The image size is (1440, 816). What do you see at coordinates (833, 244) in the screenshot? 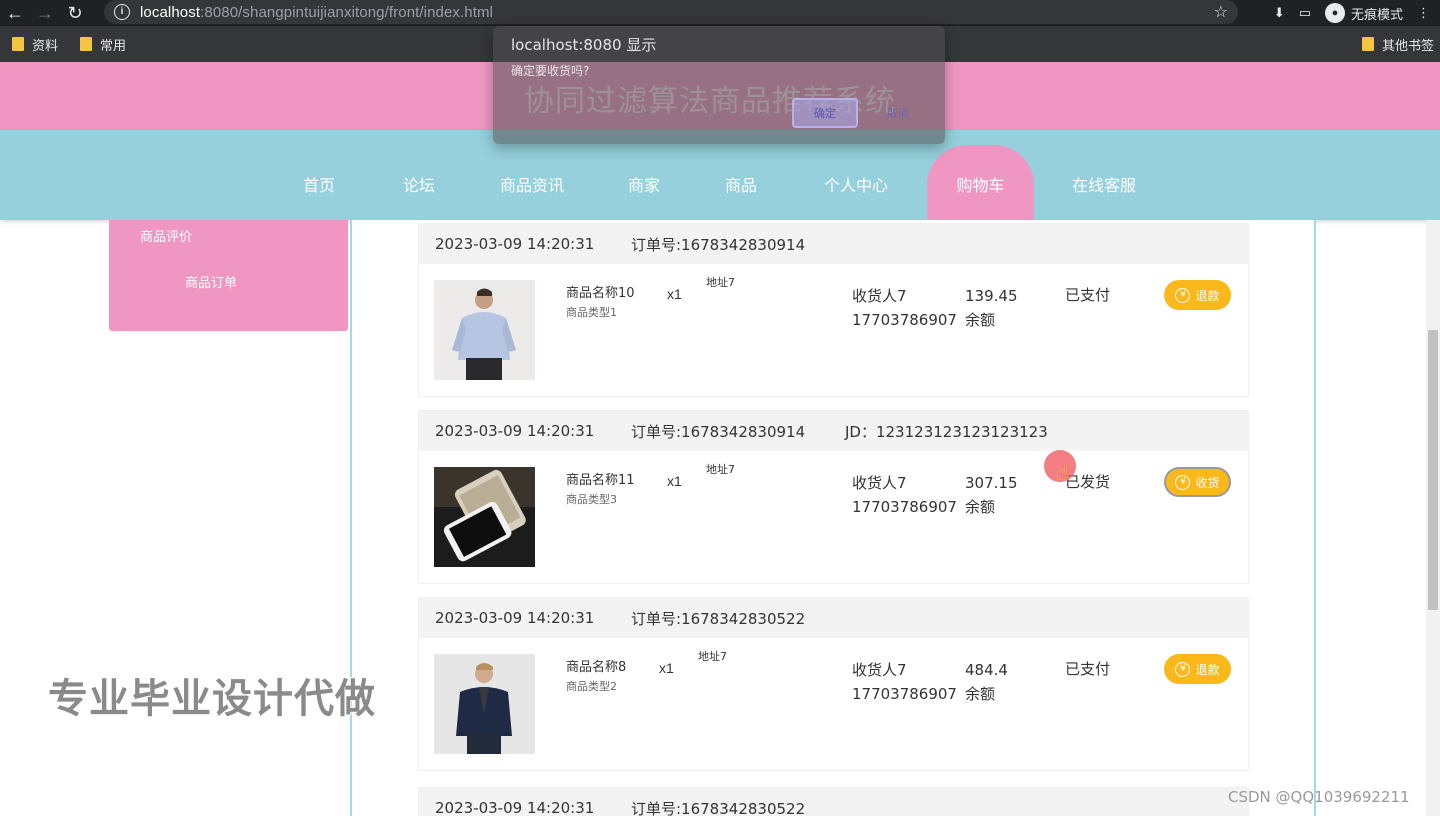
I see `order-header: 2023-03-09 14:20:31 订单号:1678342830914` at bounding box center [833, 244].